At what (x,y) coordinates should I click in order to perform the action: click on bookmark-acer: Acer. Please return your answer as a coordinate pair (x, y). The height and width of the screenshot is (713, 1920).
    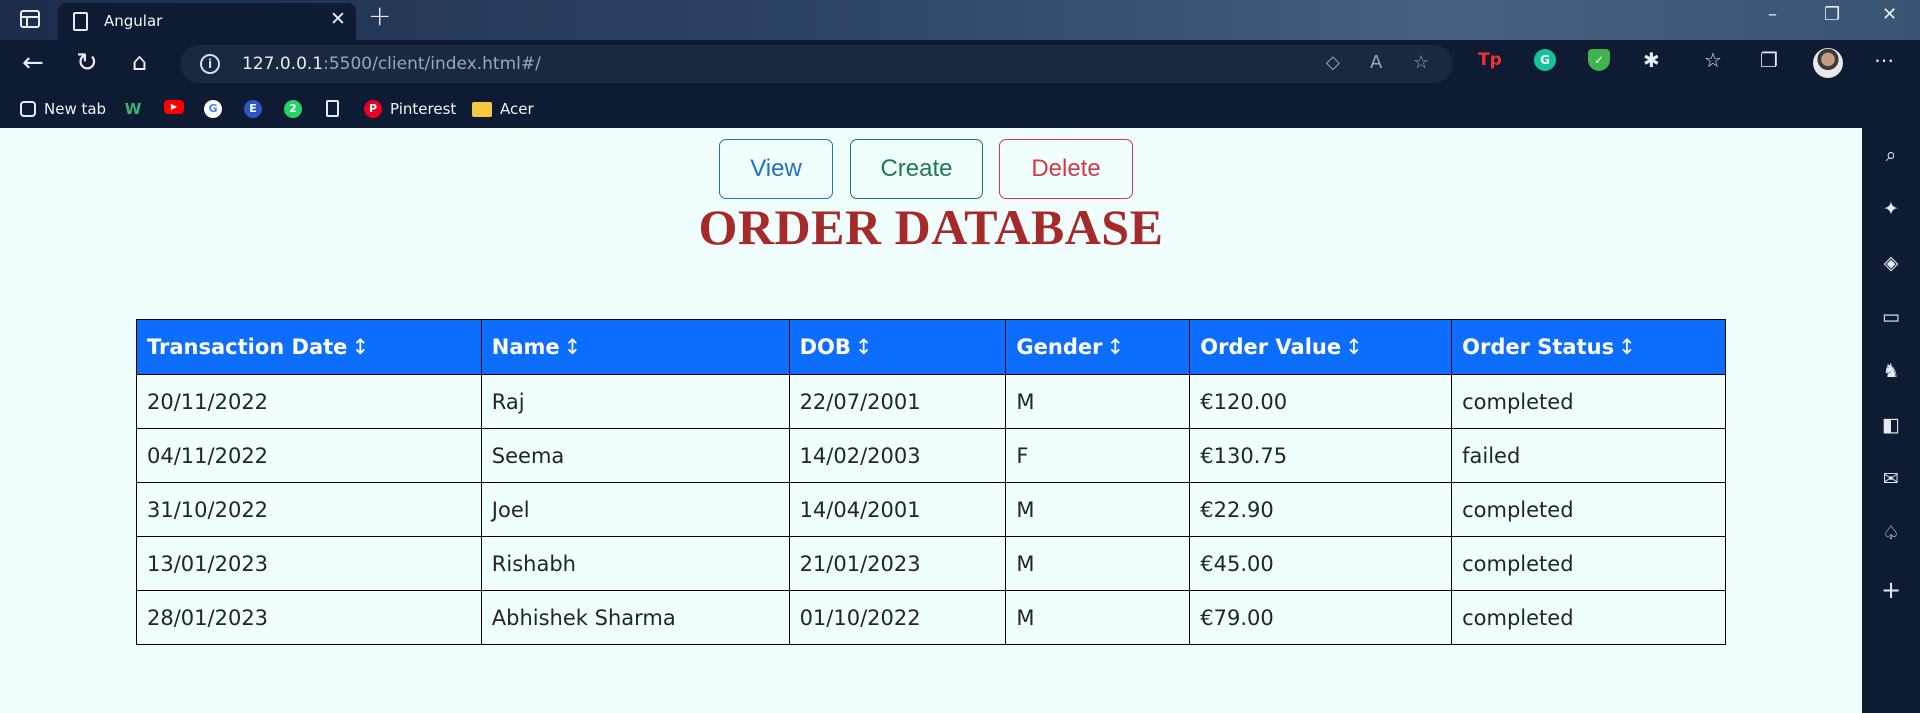
    Looking at the image, I should click on (503, 109).